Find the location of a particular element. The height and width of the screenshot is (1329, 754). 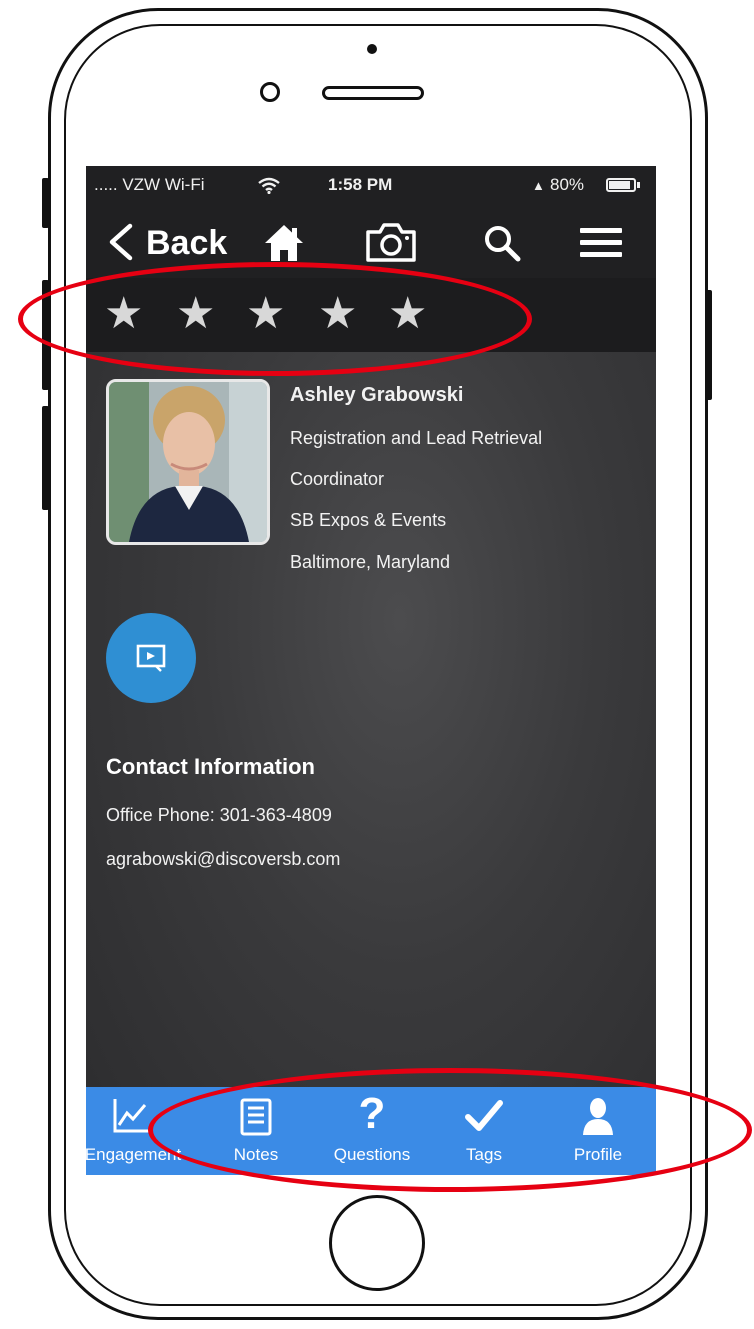

home-icon is located at coordinates (284, 243).